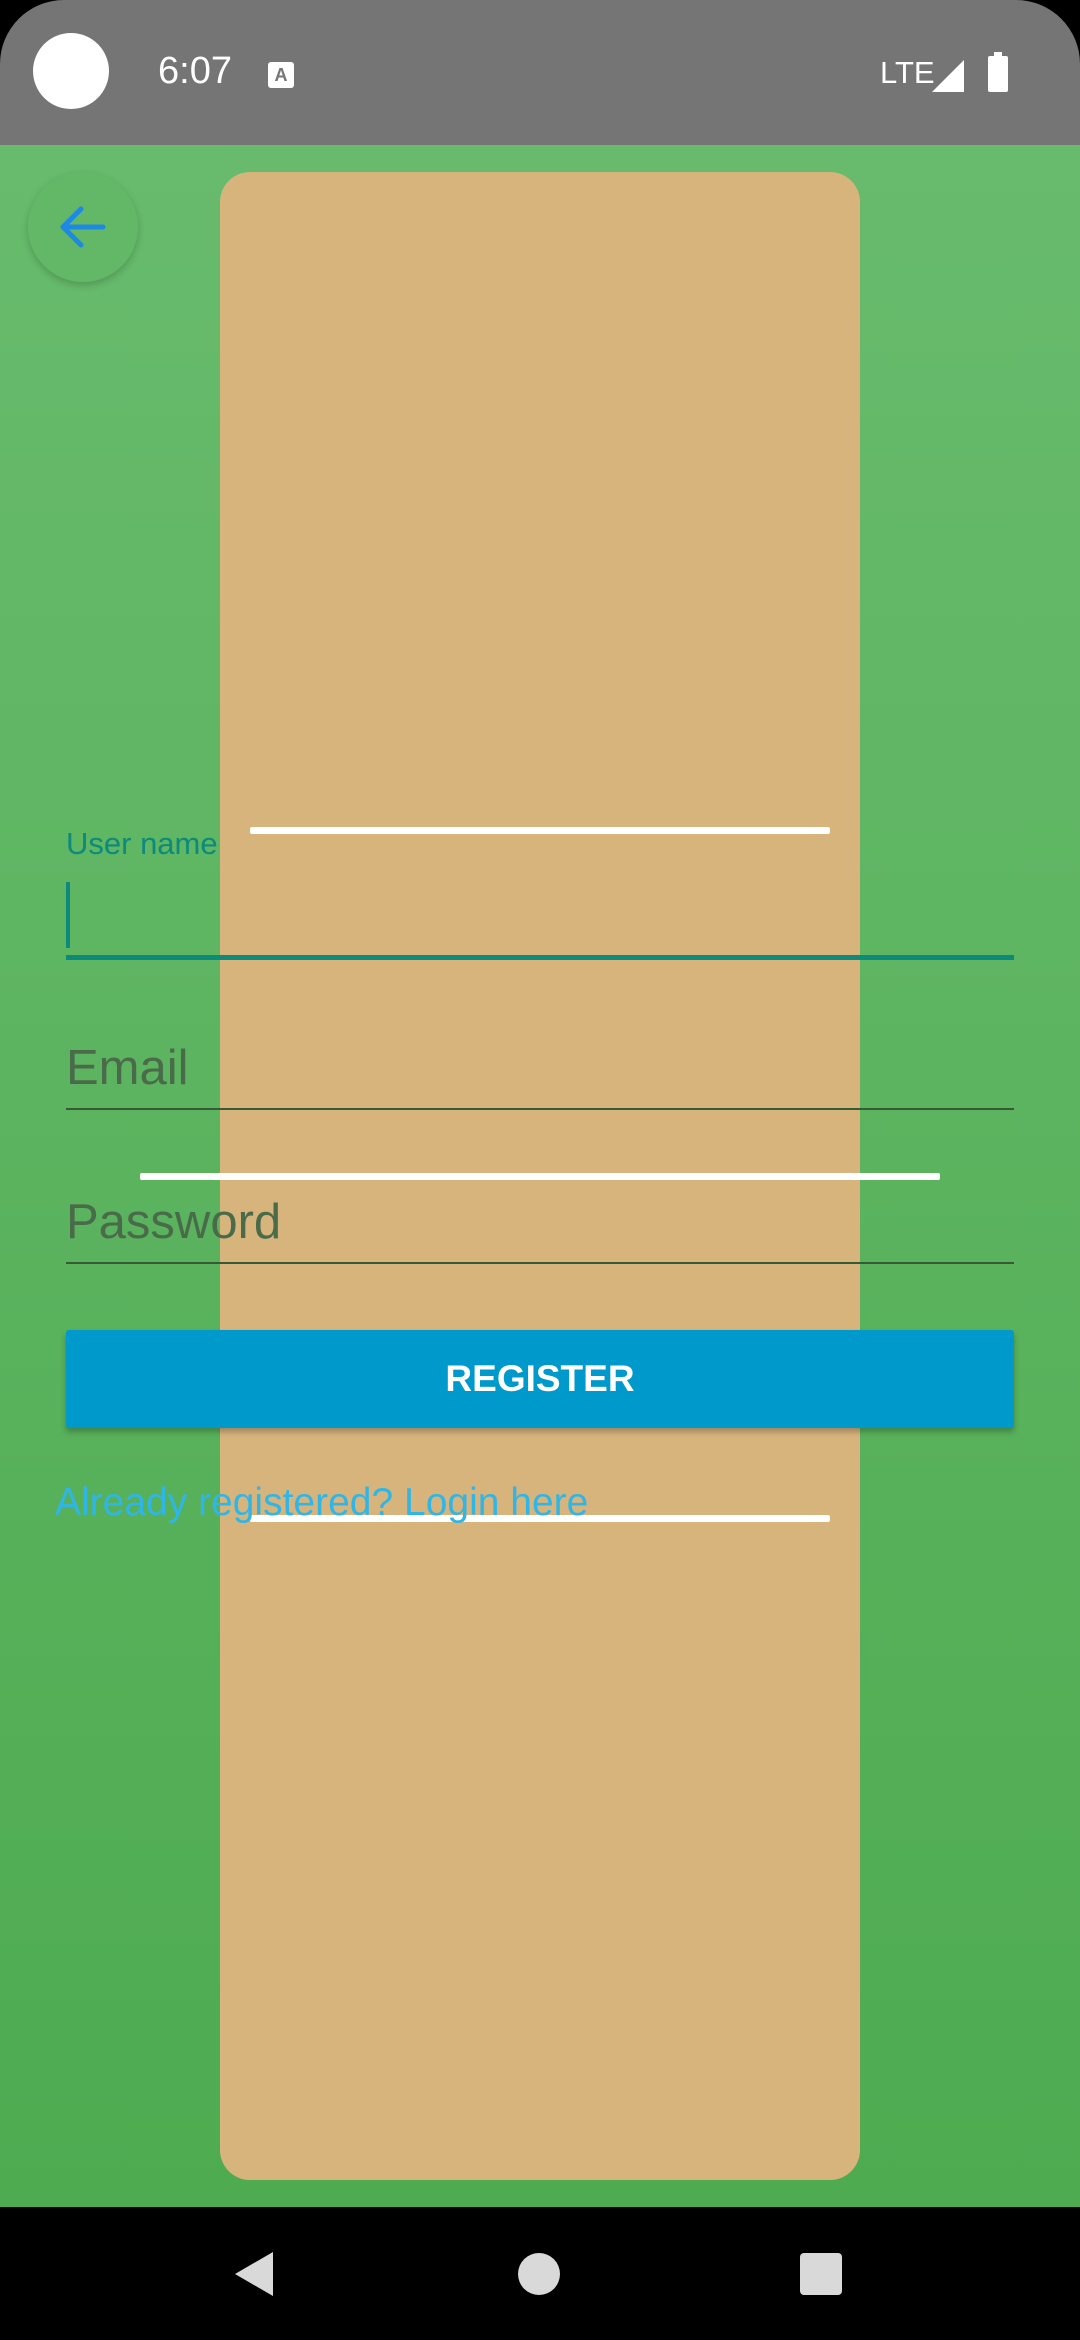  Describe the element at coordinates (907, 72) in the screenshot. I see `network-type: LTE` at that location.